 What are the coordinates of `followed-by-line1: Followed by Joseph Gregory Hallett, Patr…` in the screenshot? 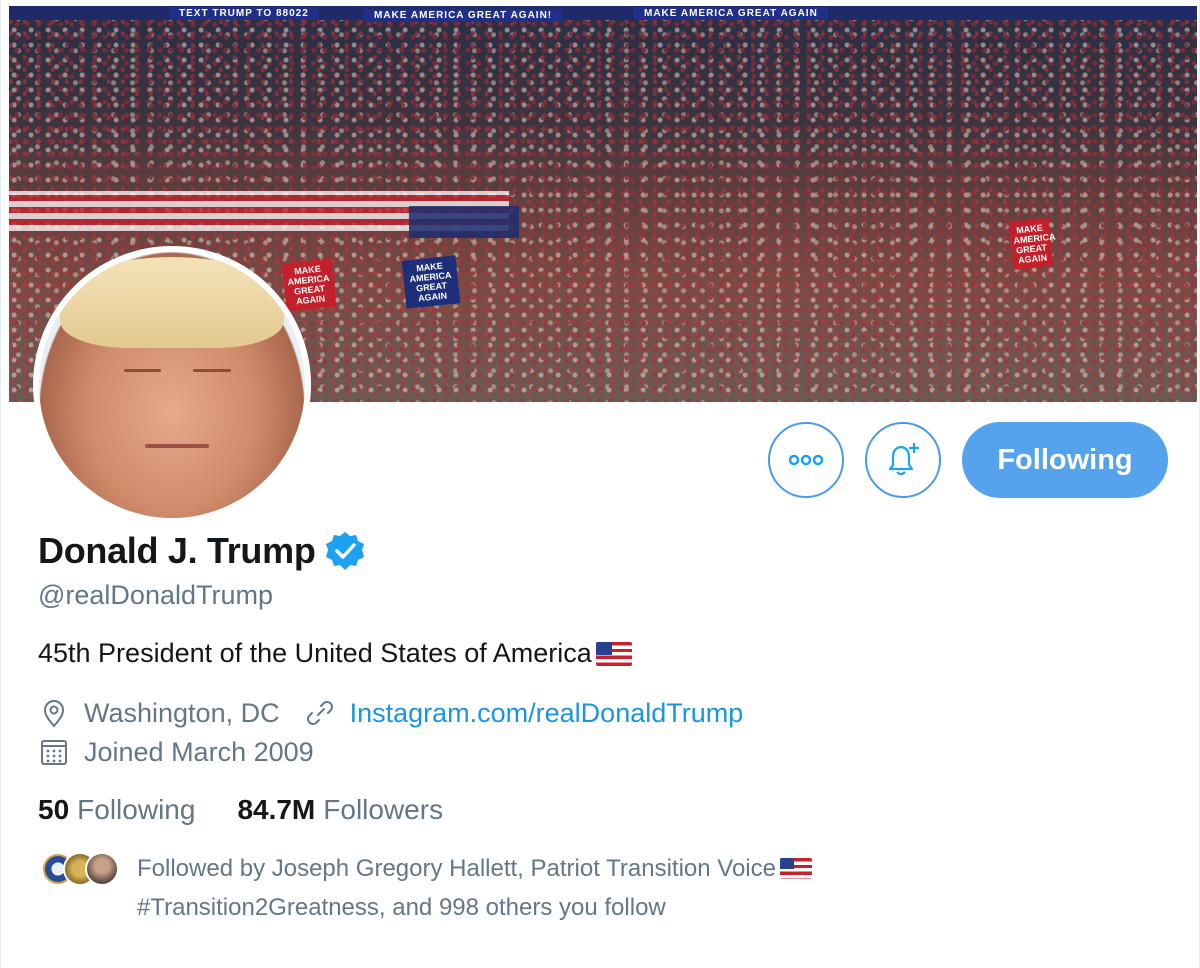 It's located at (456, 868).